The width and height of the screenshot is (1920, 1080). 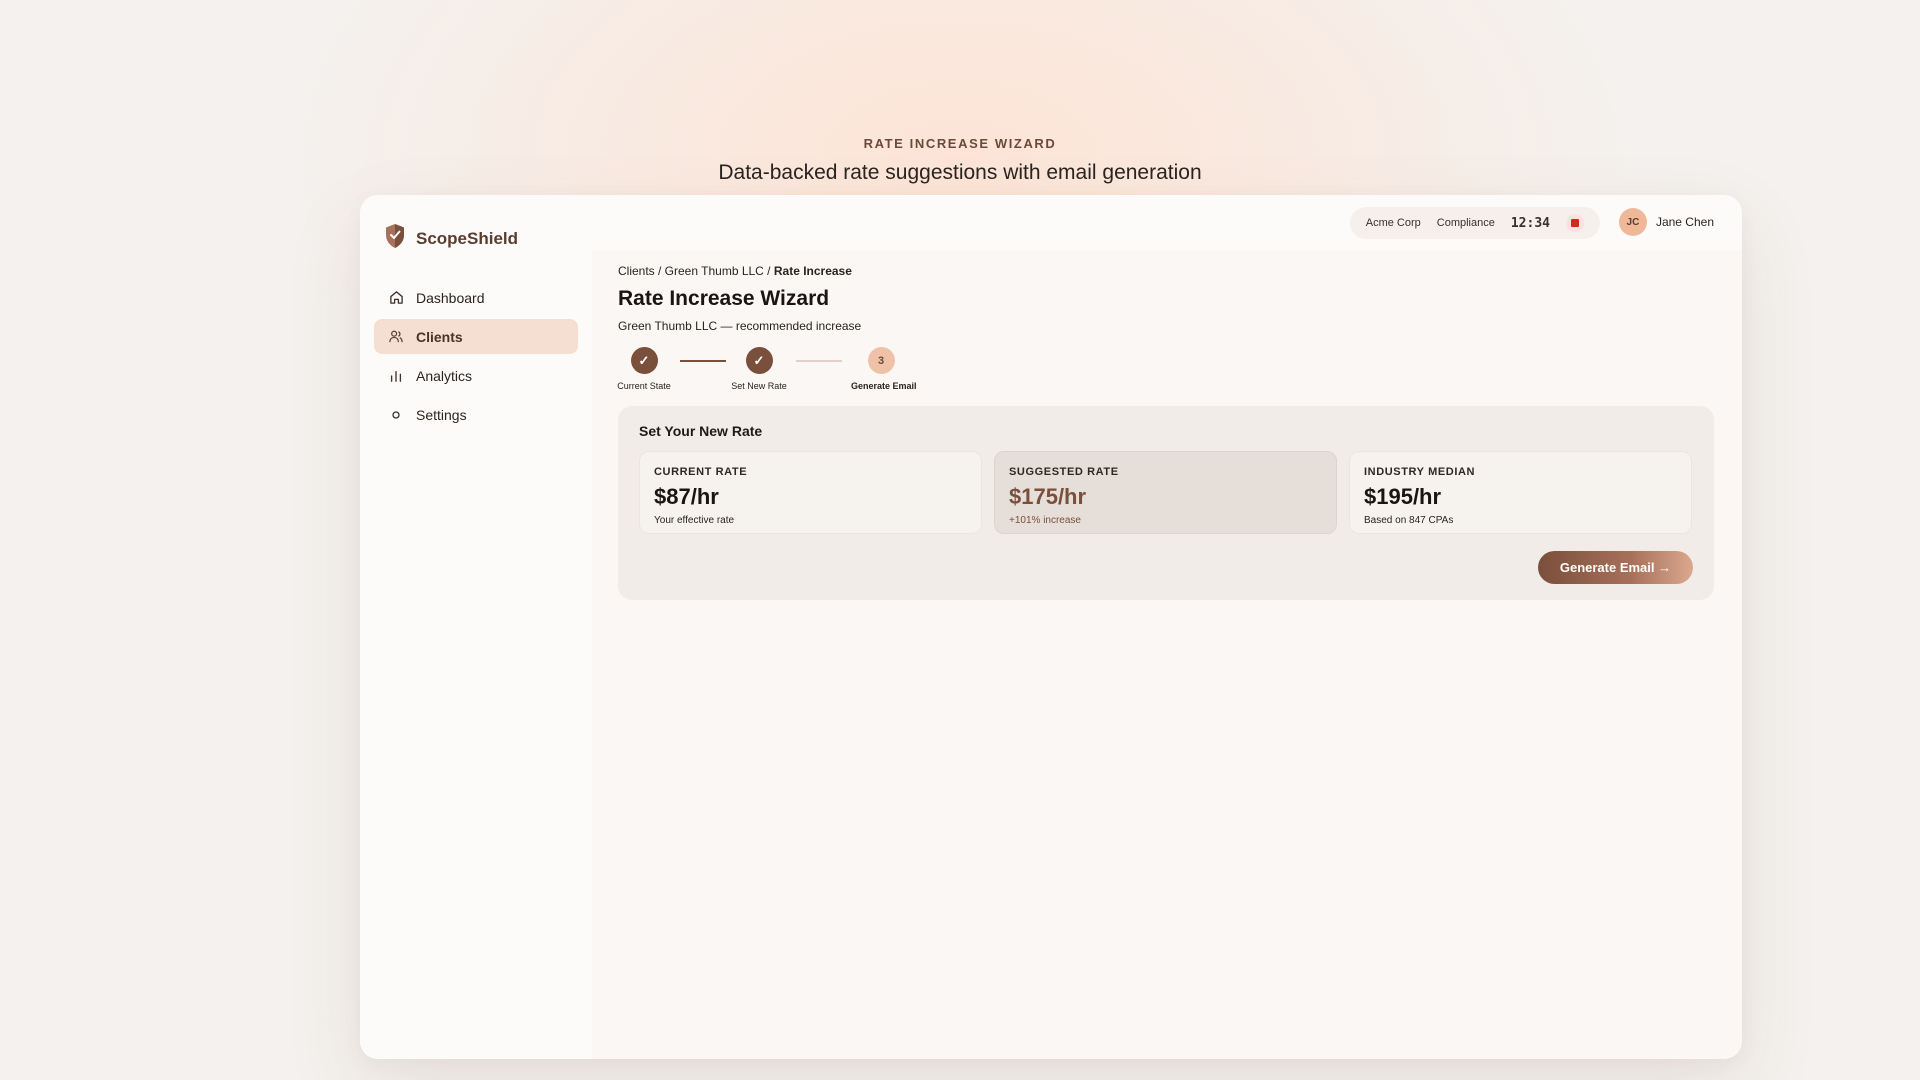 I want to click on stop-button, so click(x=1575, y=223).